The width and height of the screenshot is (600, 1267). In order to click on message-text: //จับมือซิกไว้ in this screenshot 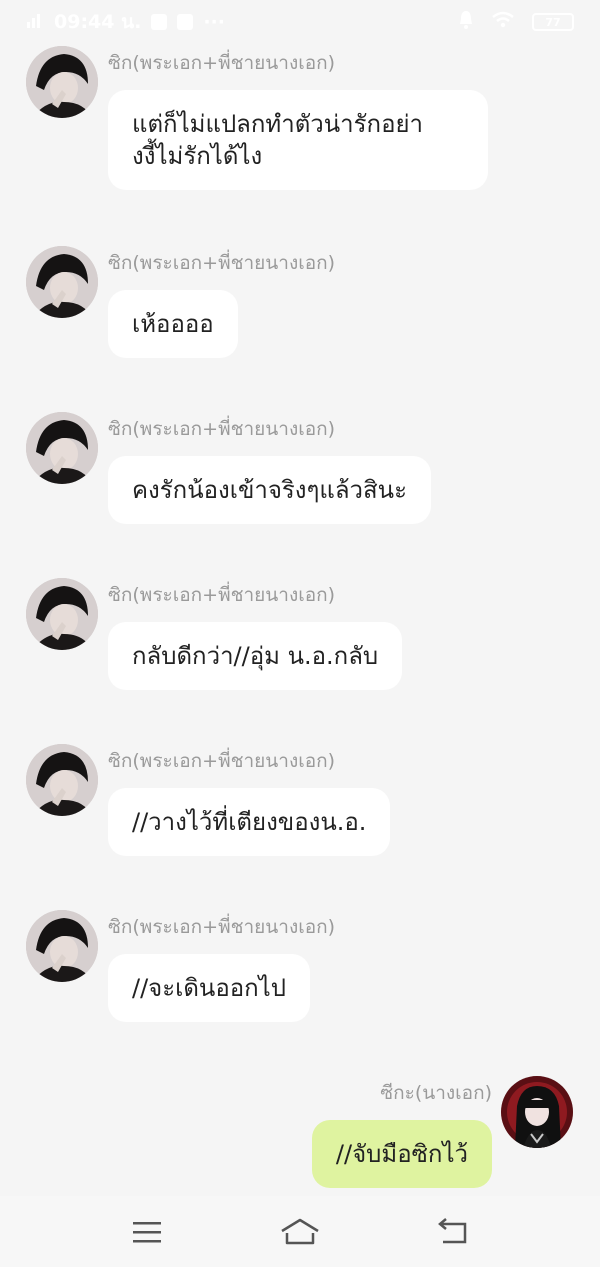, I will do `click(401, 1154)`.